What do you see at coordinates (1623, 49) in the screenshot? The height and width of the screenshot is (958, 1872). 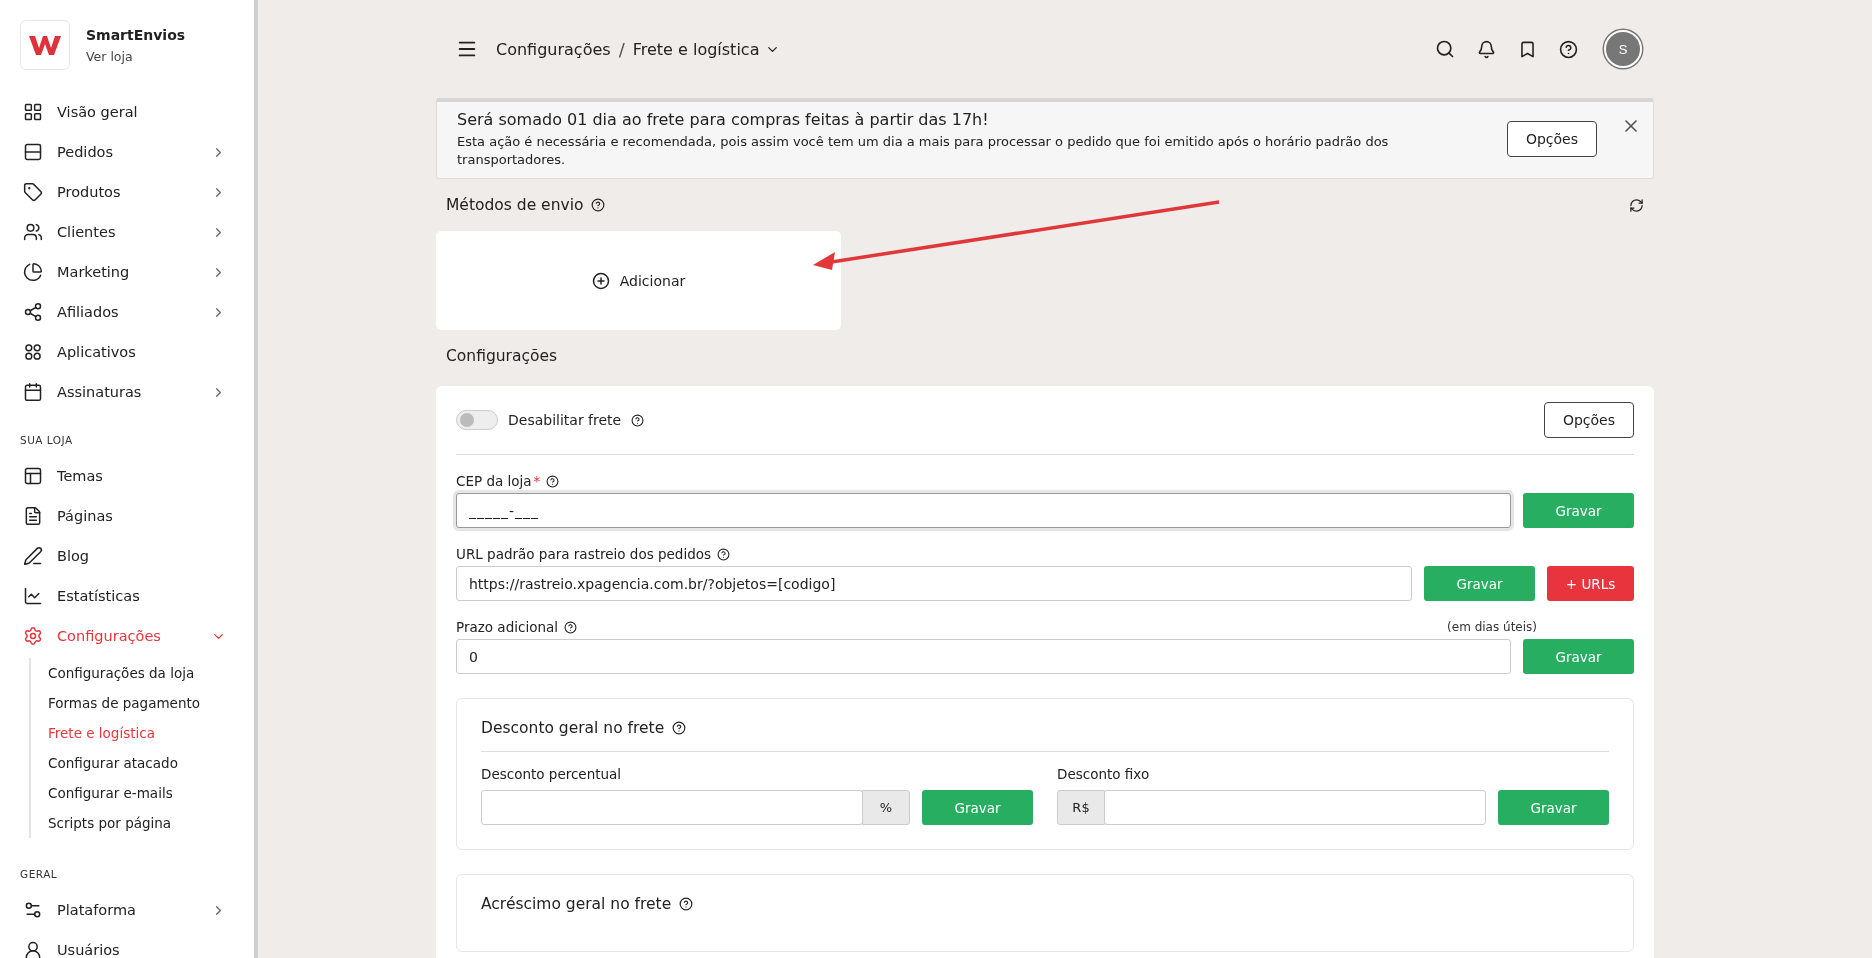 I see `user-avatar: S` at bounding box center [1623, 49].